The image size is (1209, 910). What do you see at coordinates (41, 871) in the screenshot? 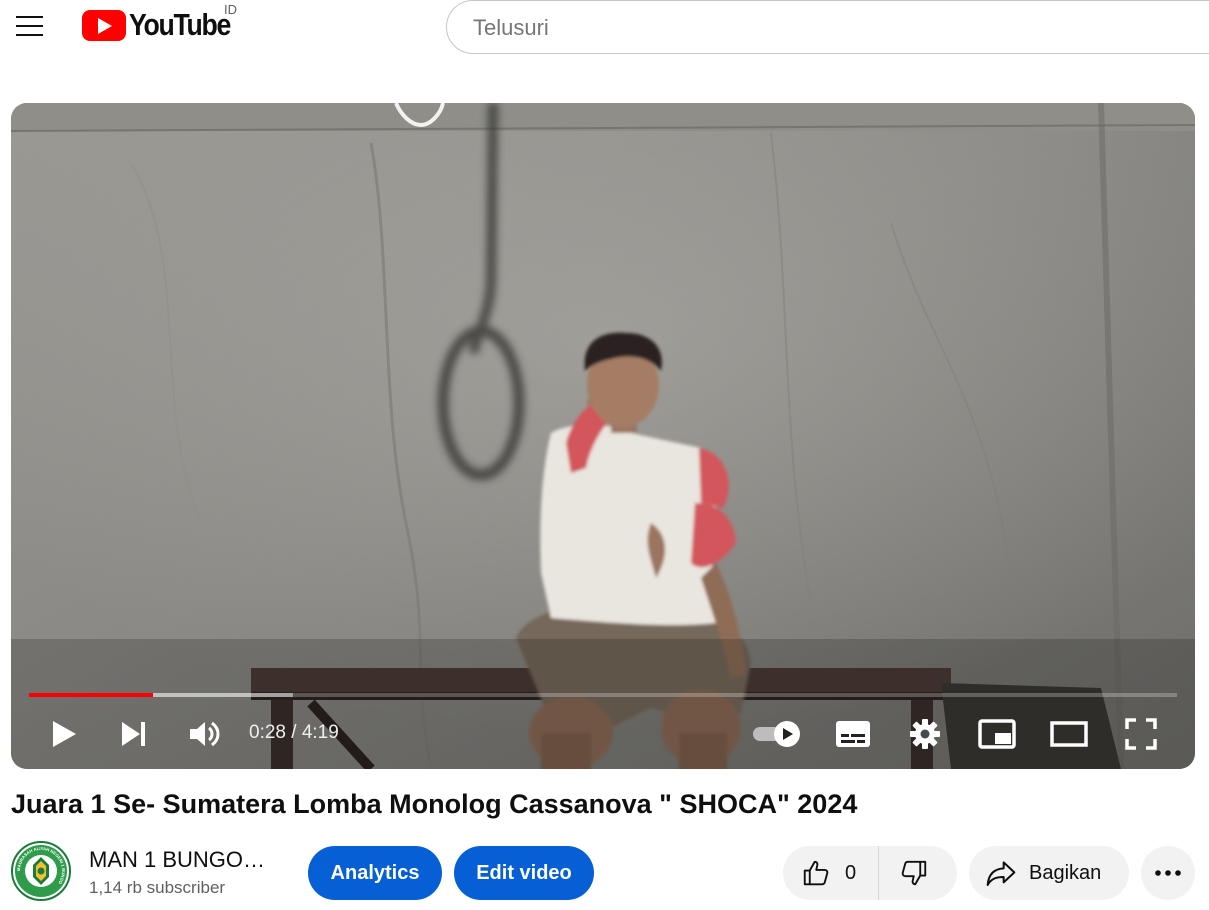
I see `avatar: MADRASAH ALIYAH NEGERI 1 BUNGO` at bounding box center [41, 871].